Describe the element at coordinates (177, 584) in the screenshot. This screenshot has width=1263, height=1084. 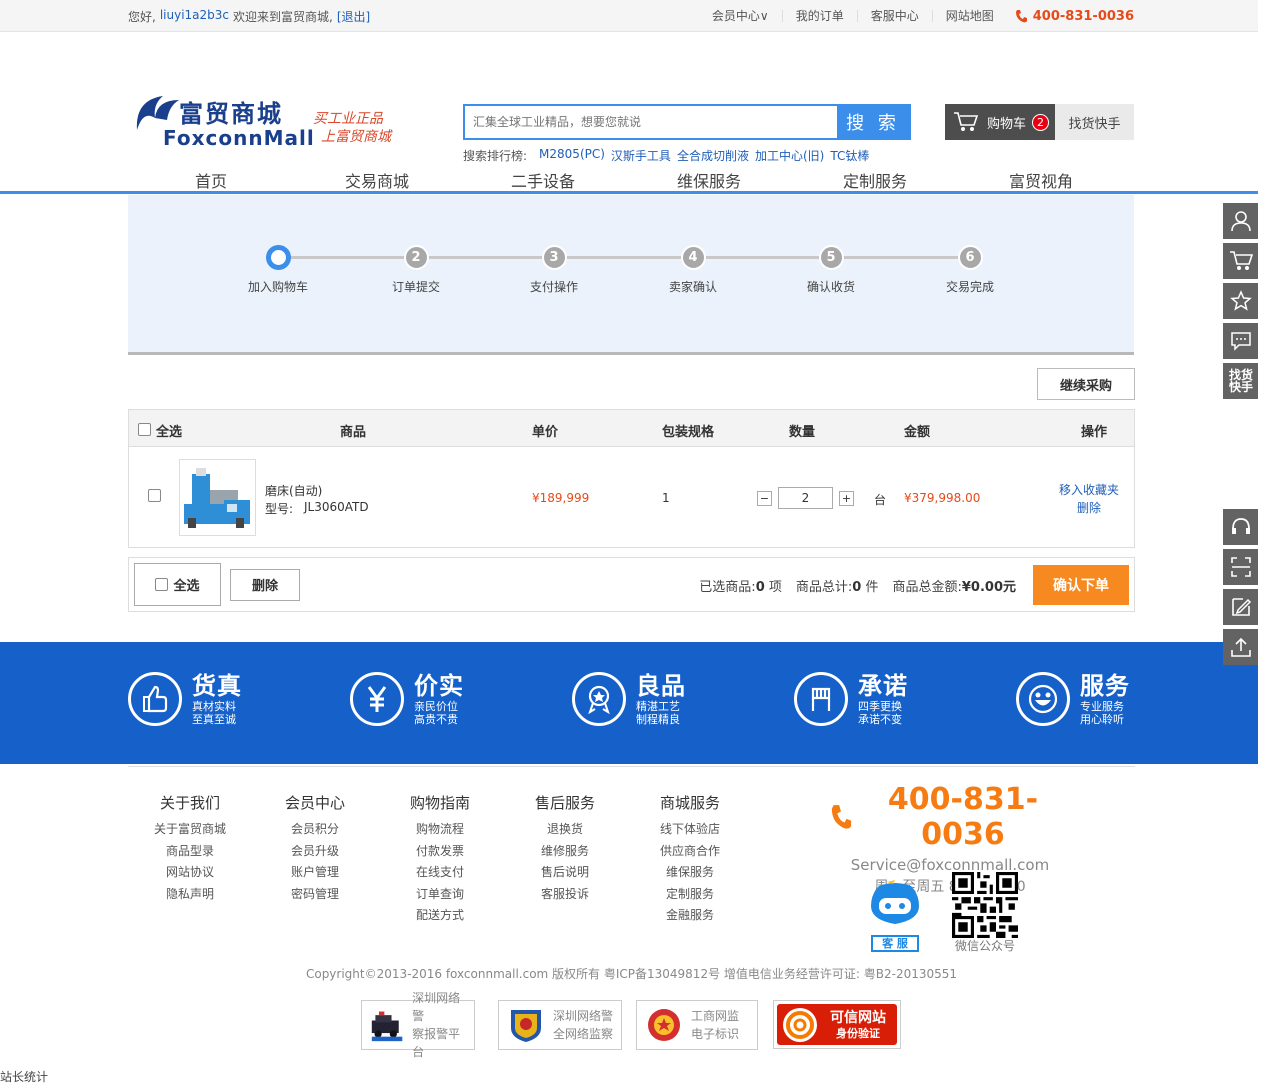
I see `select-all-bottom: 全选` at that location.